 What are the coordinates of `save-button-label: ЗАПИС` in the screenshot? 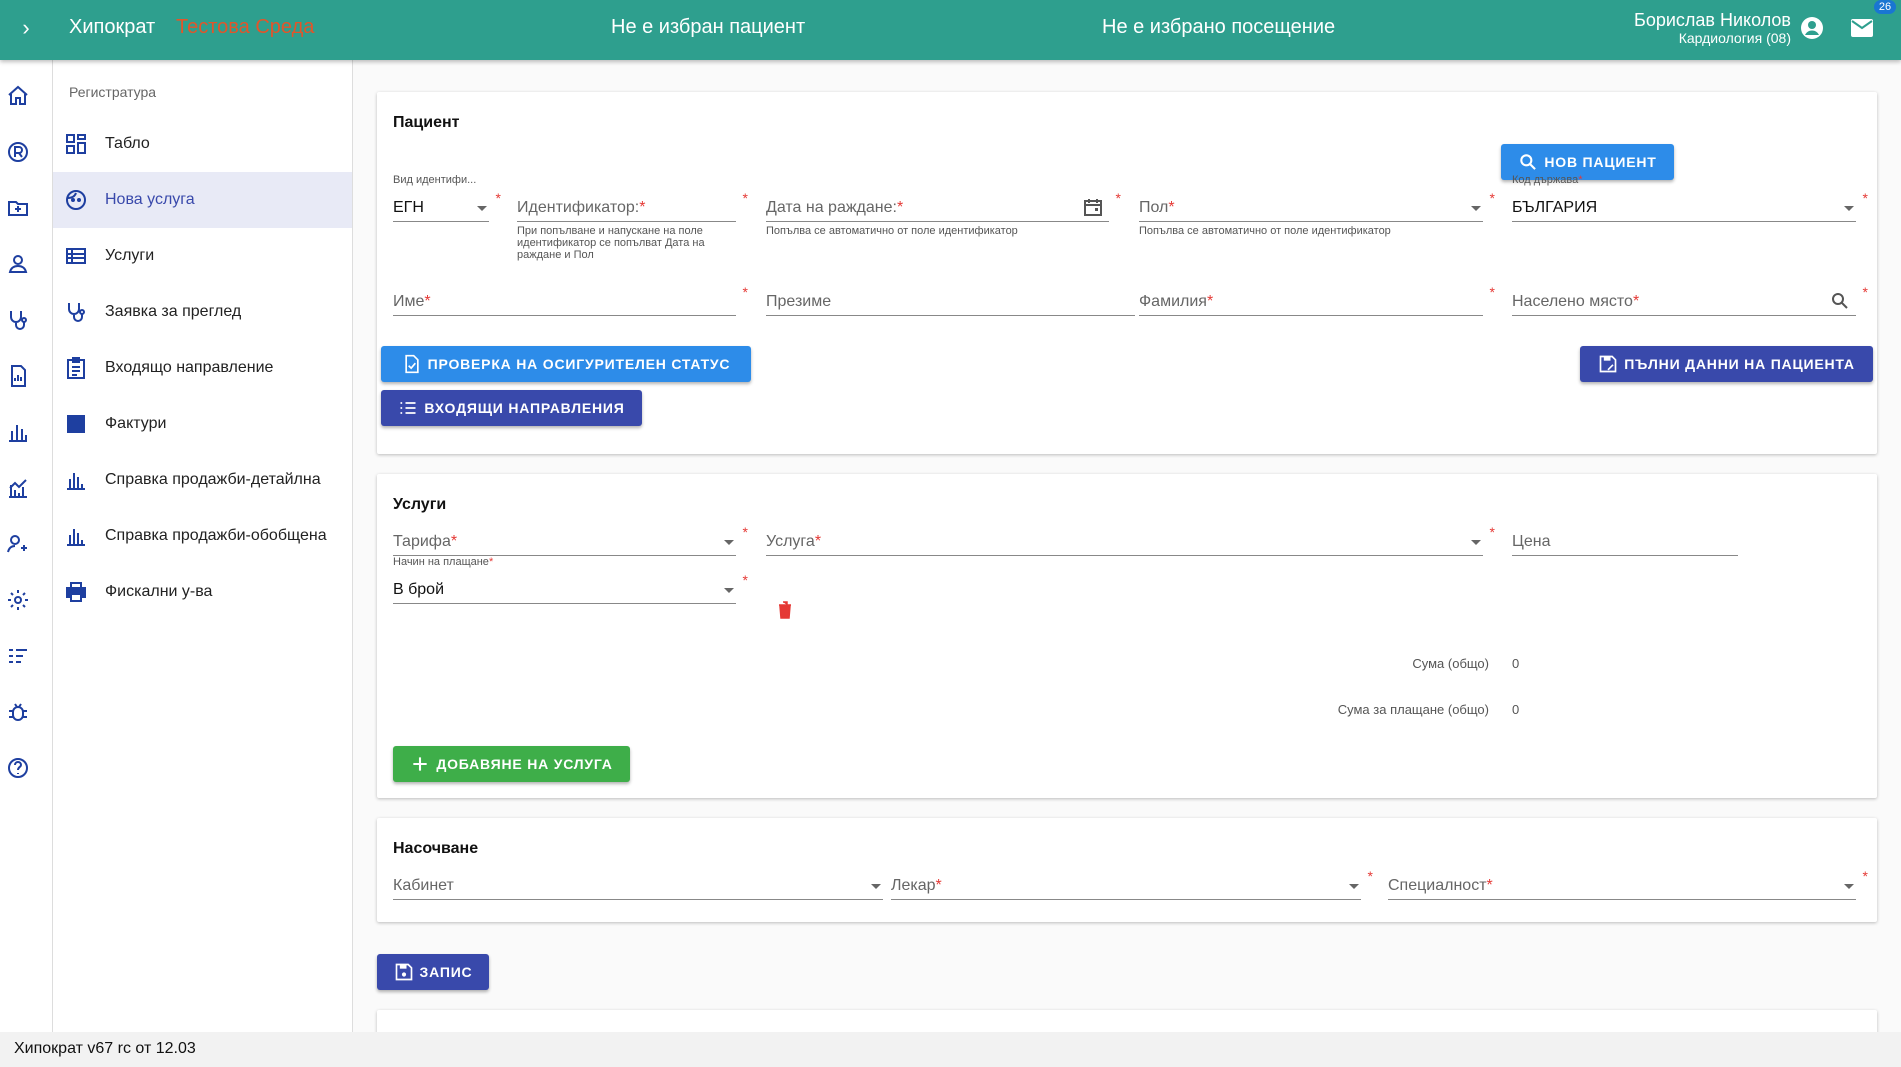 It's located at (446, 972).